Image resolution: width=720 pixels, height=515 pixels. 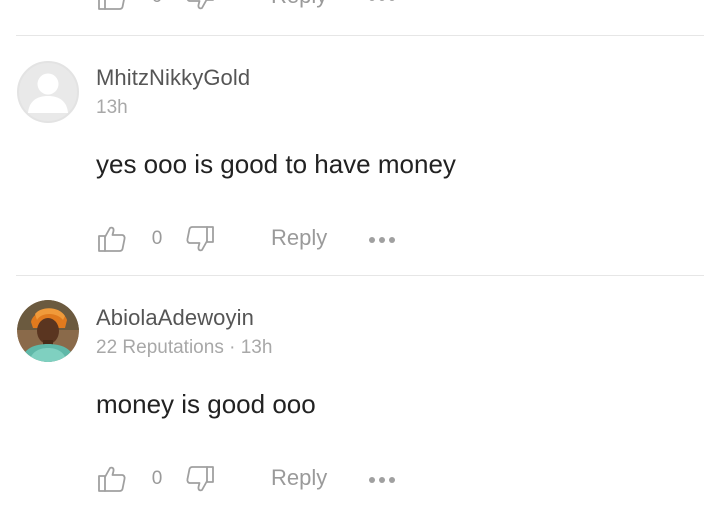 What do you see at coordinates (206, 404) in the screenshot?
I see `comment-text: money is good ooo` at bounding box center [206, 404].